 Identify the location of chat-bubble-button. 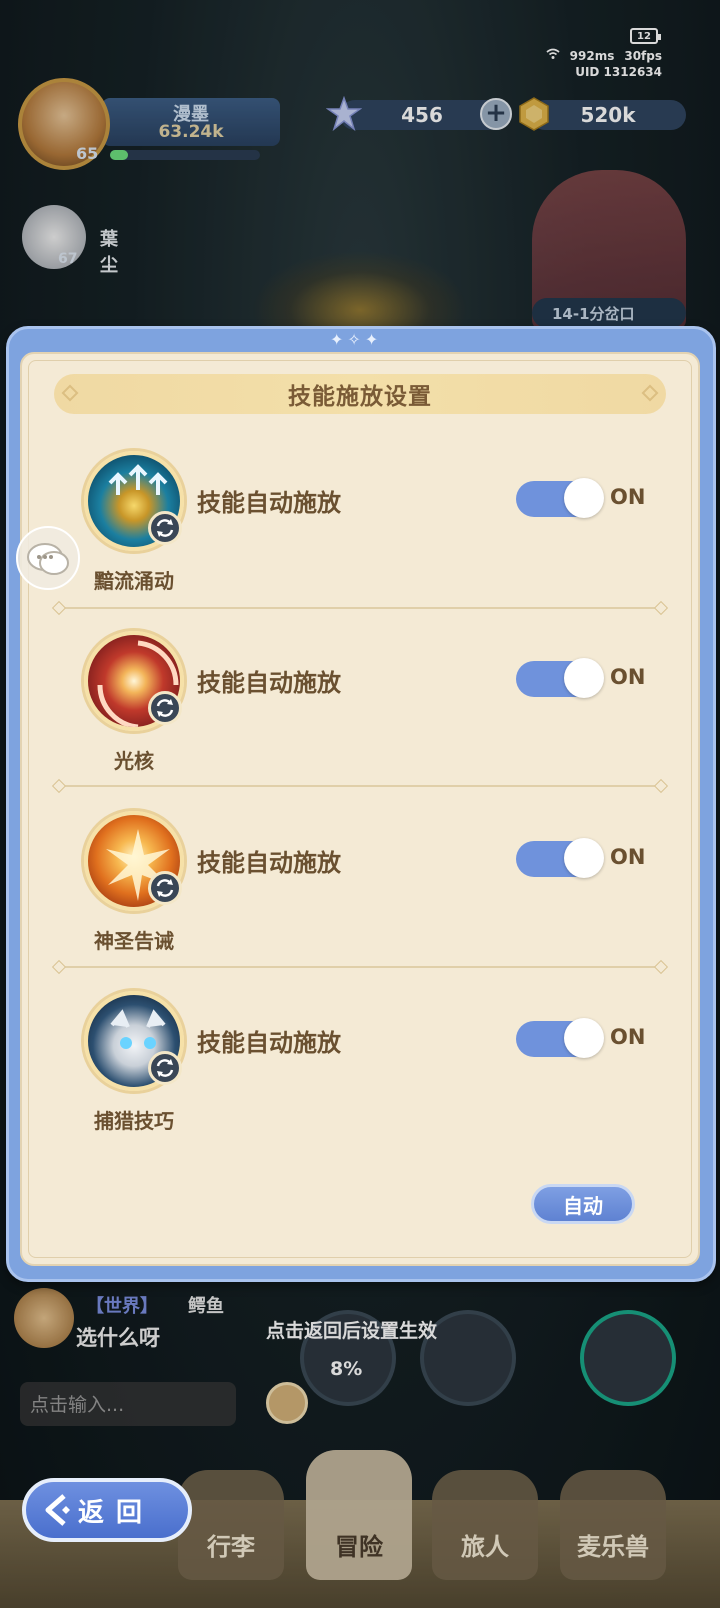
(48, 558).